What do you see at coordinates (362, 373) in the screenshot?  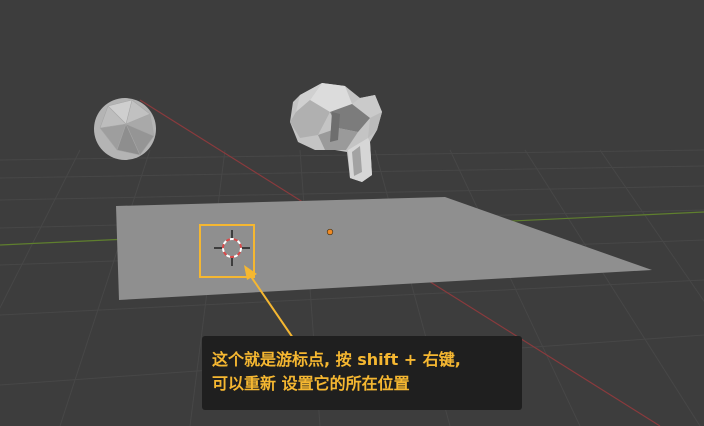 I see `tutorial-callout: 这个就是游标点, 按 shift + 右键, 可以重新 设置它的所在位置` at bounding box center [362, 373].